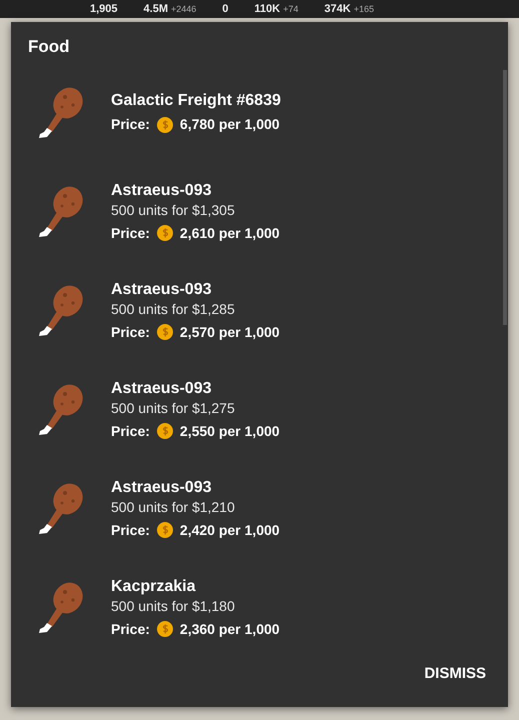 The height and width of the screenshot is (720, 519). I want to click on offer-detail: 500 units for $1,210, so click(173, 507).